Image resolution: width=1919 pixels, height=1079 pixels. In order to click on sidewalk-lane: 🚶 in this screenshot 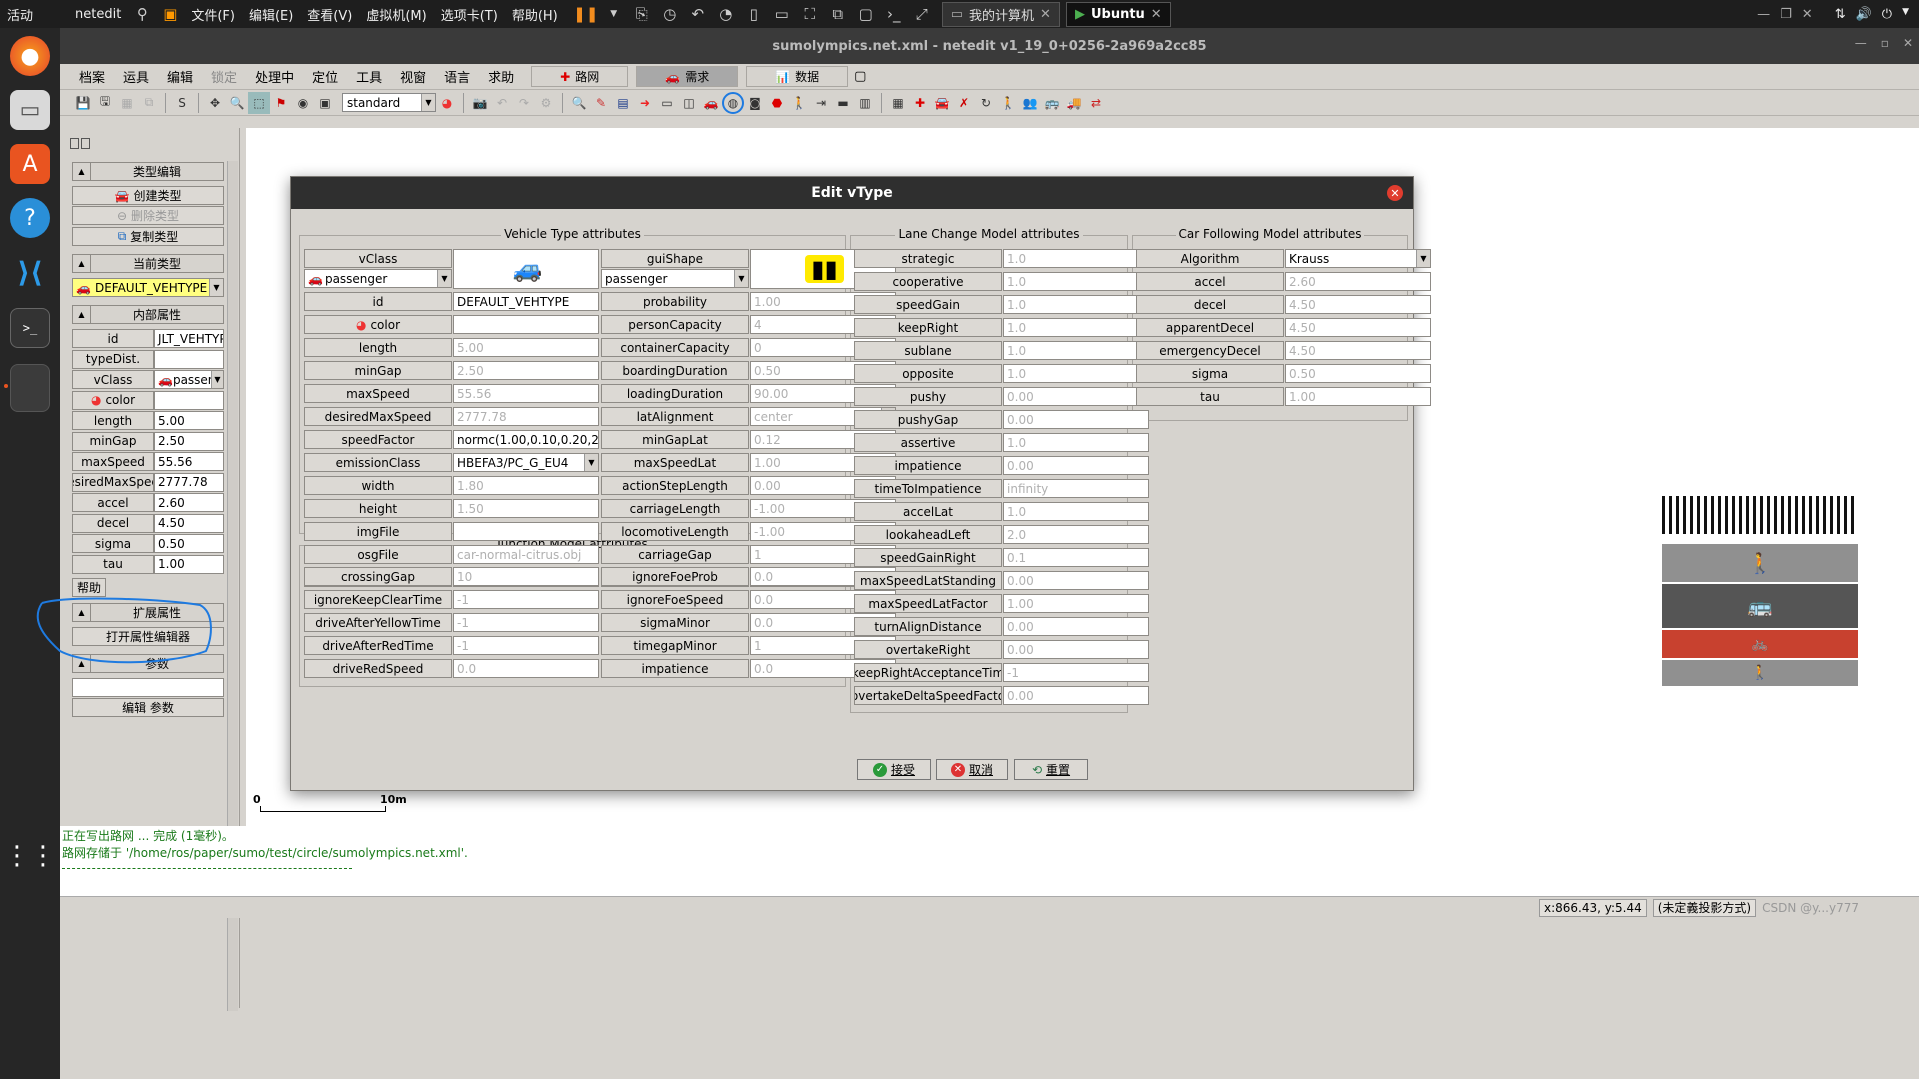, I will do `click(1760, 563)`.